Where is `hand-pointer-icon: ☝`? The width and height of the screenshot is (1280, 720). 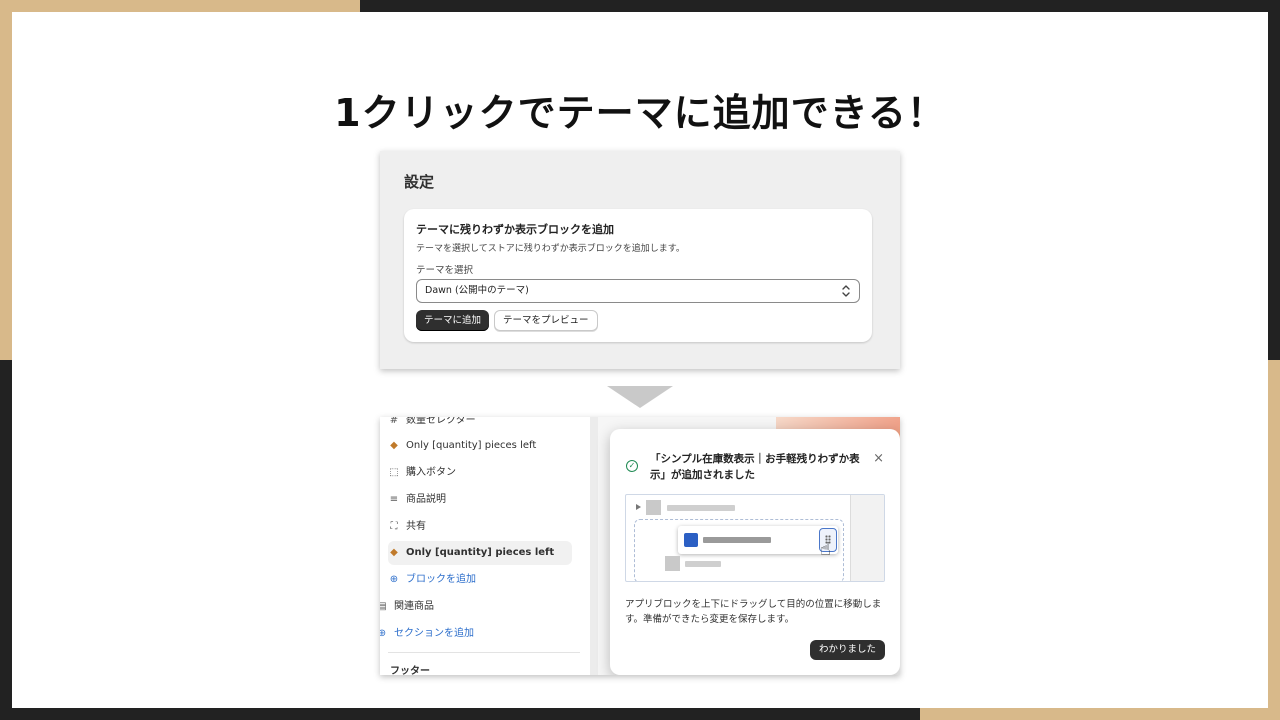 hand-pointer-icon: ☝ is located at coordinates (825, 549).